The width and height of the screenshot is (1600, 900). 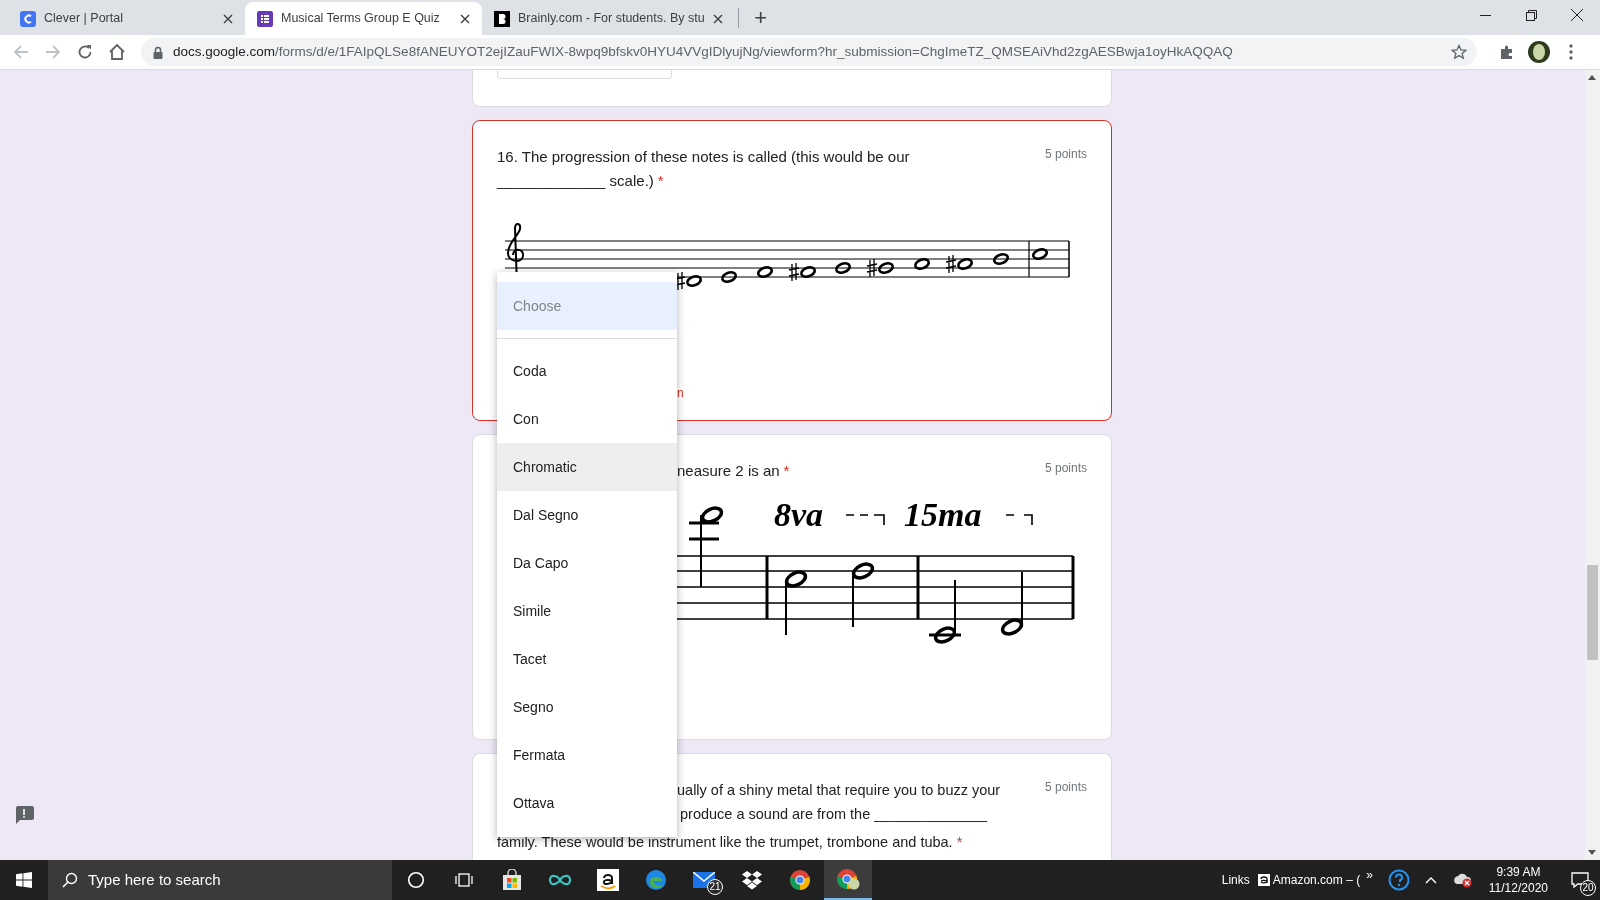 What do you see at coordinates (608, 880) in the screenshot?
I see `letter-a-smile-icon` at bounding box center [608, 880].